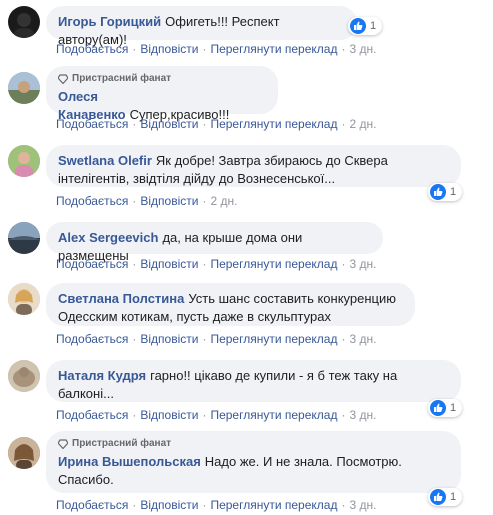 The image size is (493, 515). What do you see at coordinates (121, 298) in the screenshot?
I see `comment-author: Светлана Полстина` at bounding box center [121, 298].